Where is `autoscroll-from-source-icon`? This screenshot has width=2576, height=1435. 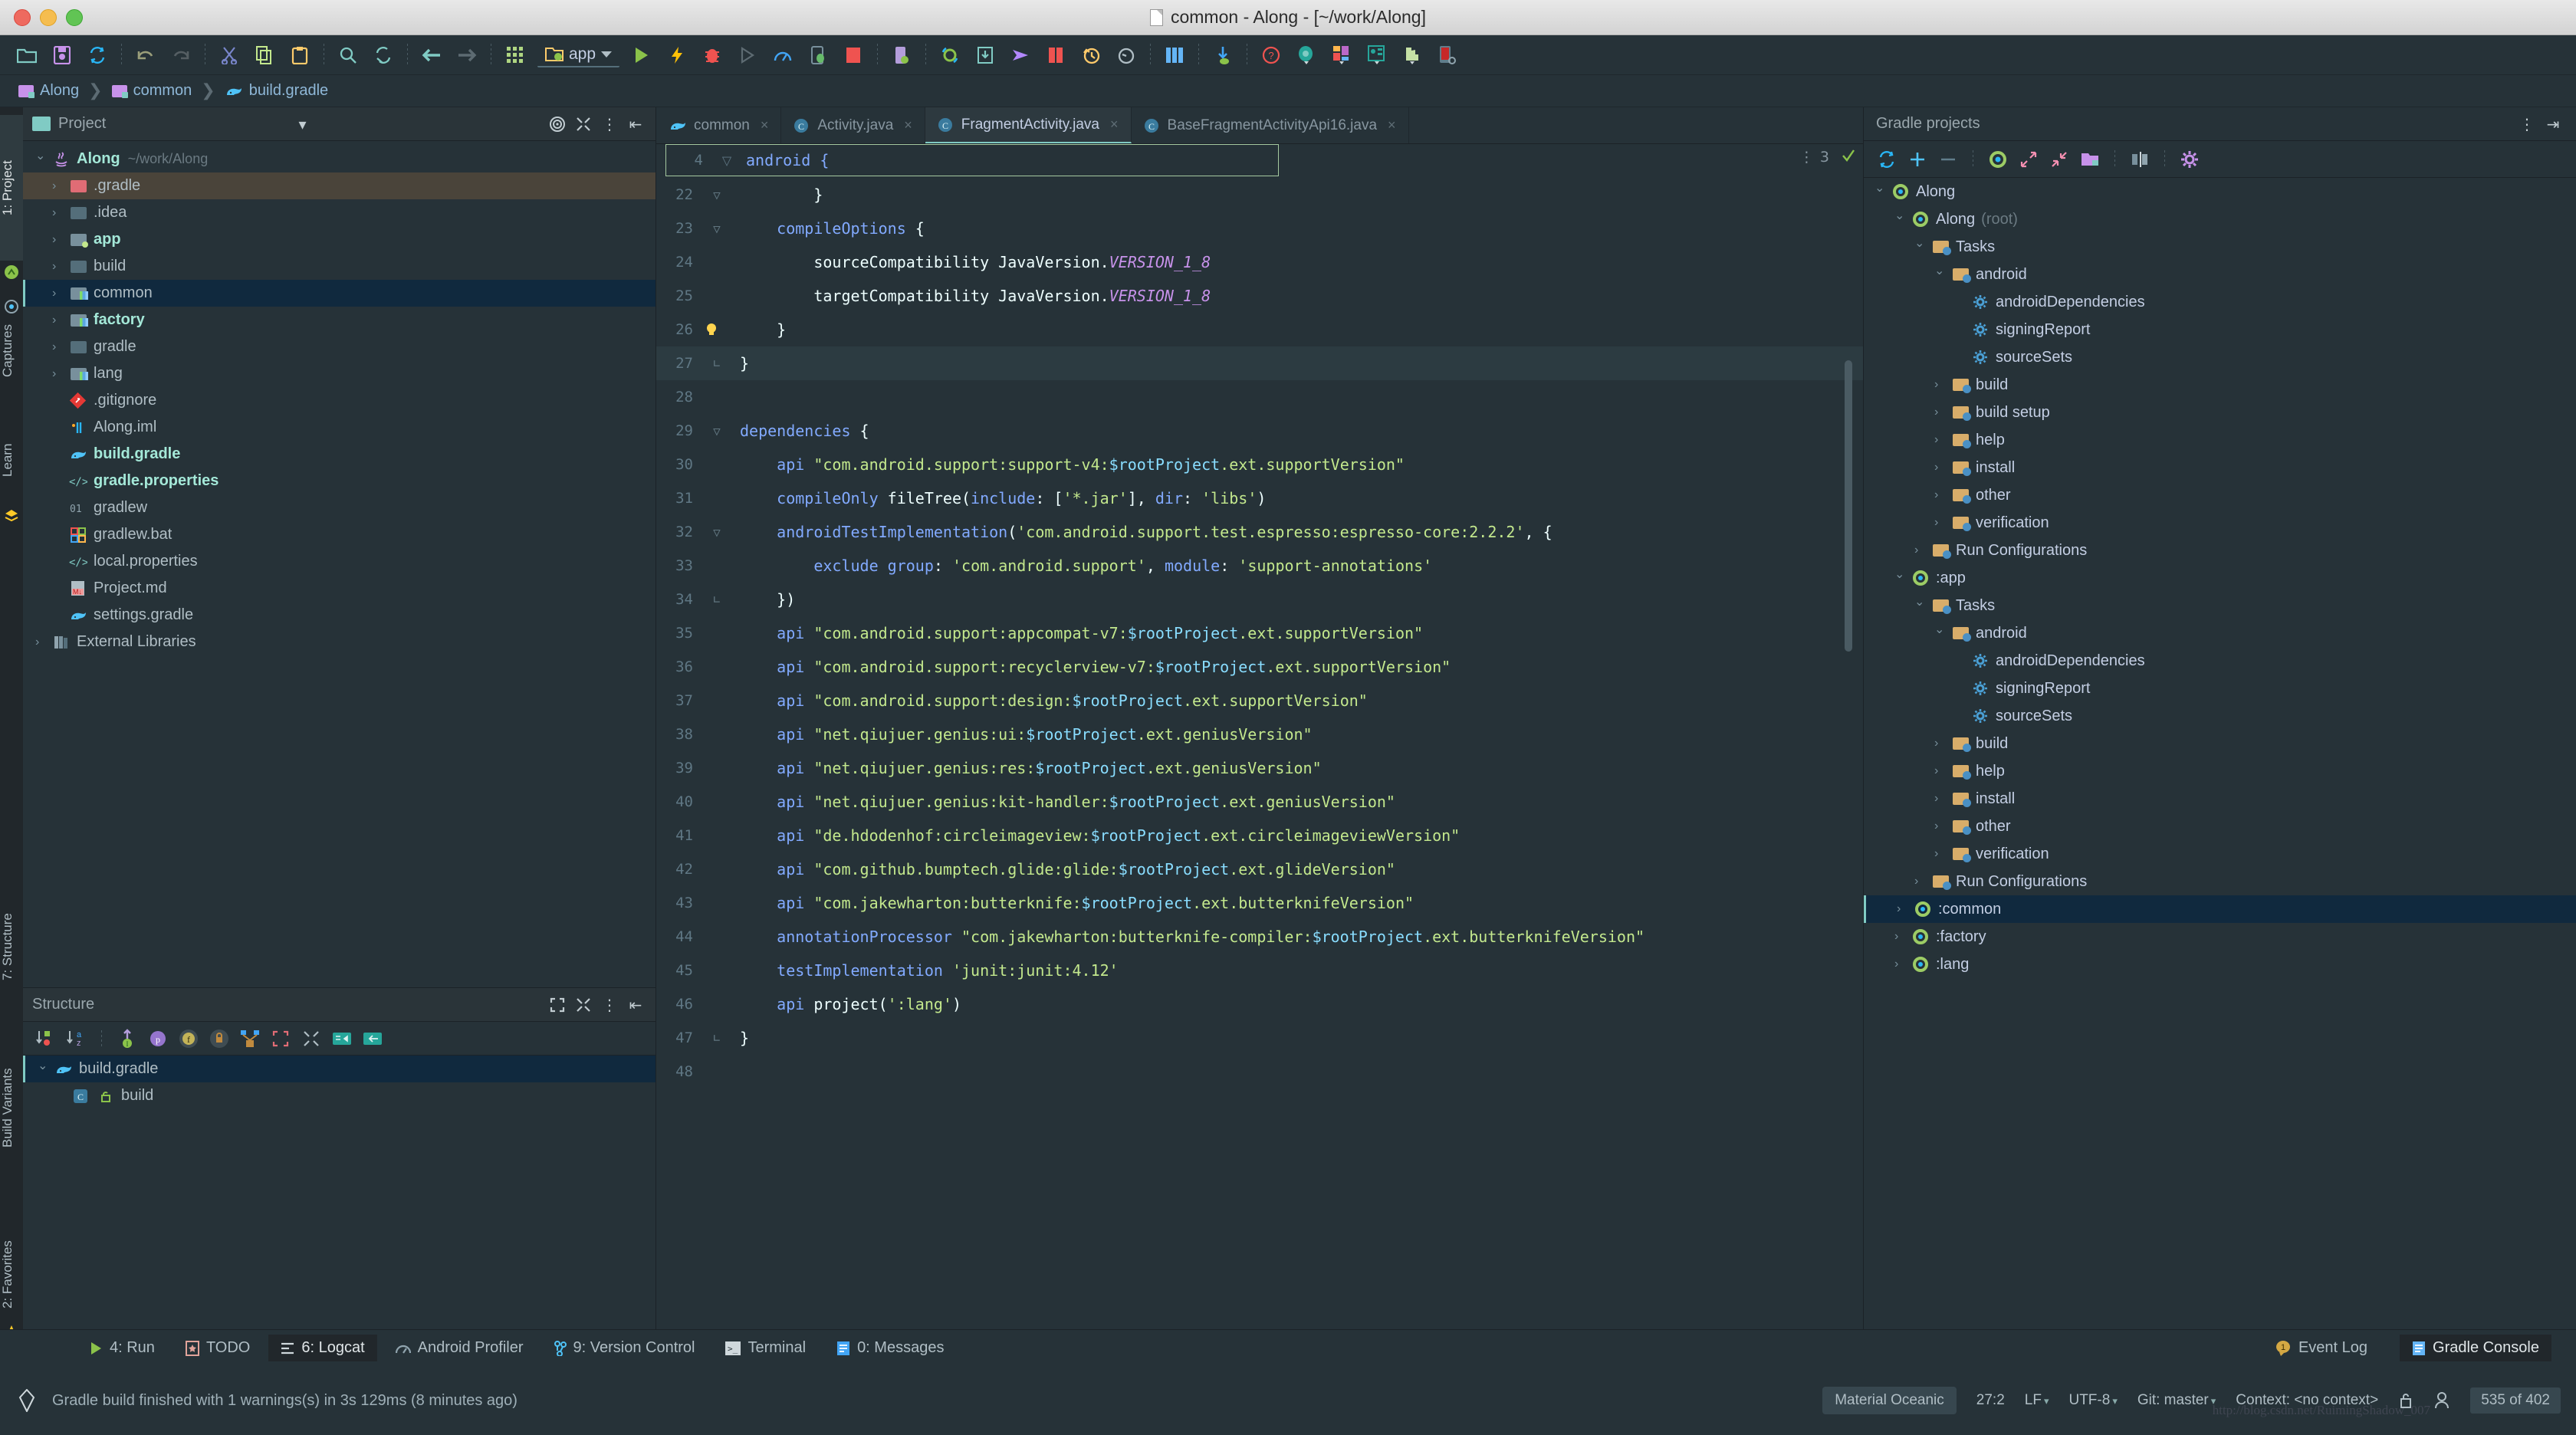 autoscroll-from-source-icon is located at coordinates (373, 1038).